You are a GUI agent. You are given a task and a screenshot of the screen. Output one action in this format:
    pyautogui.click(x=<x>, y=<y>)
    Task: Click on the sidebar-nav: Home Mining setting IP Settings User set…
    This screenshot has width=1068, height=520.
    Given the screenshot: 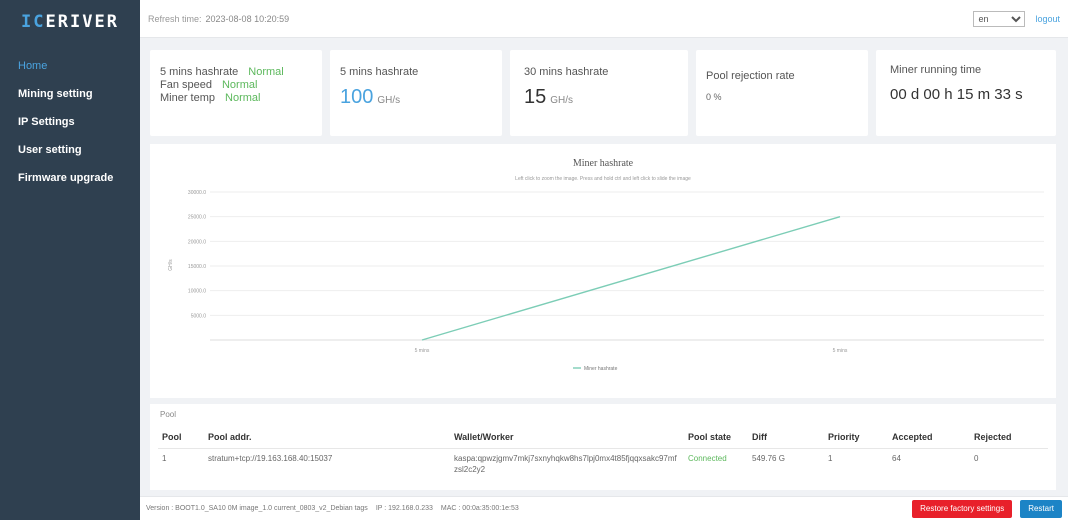 What is the action you would take?
    pyautogui.click(x=70, y=122)
    